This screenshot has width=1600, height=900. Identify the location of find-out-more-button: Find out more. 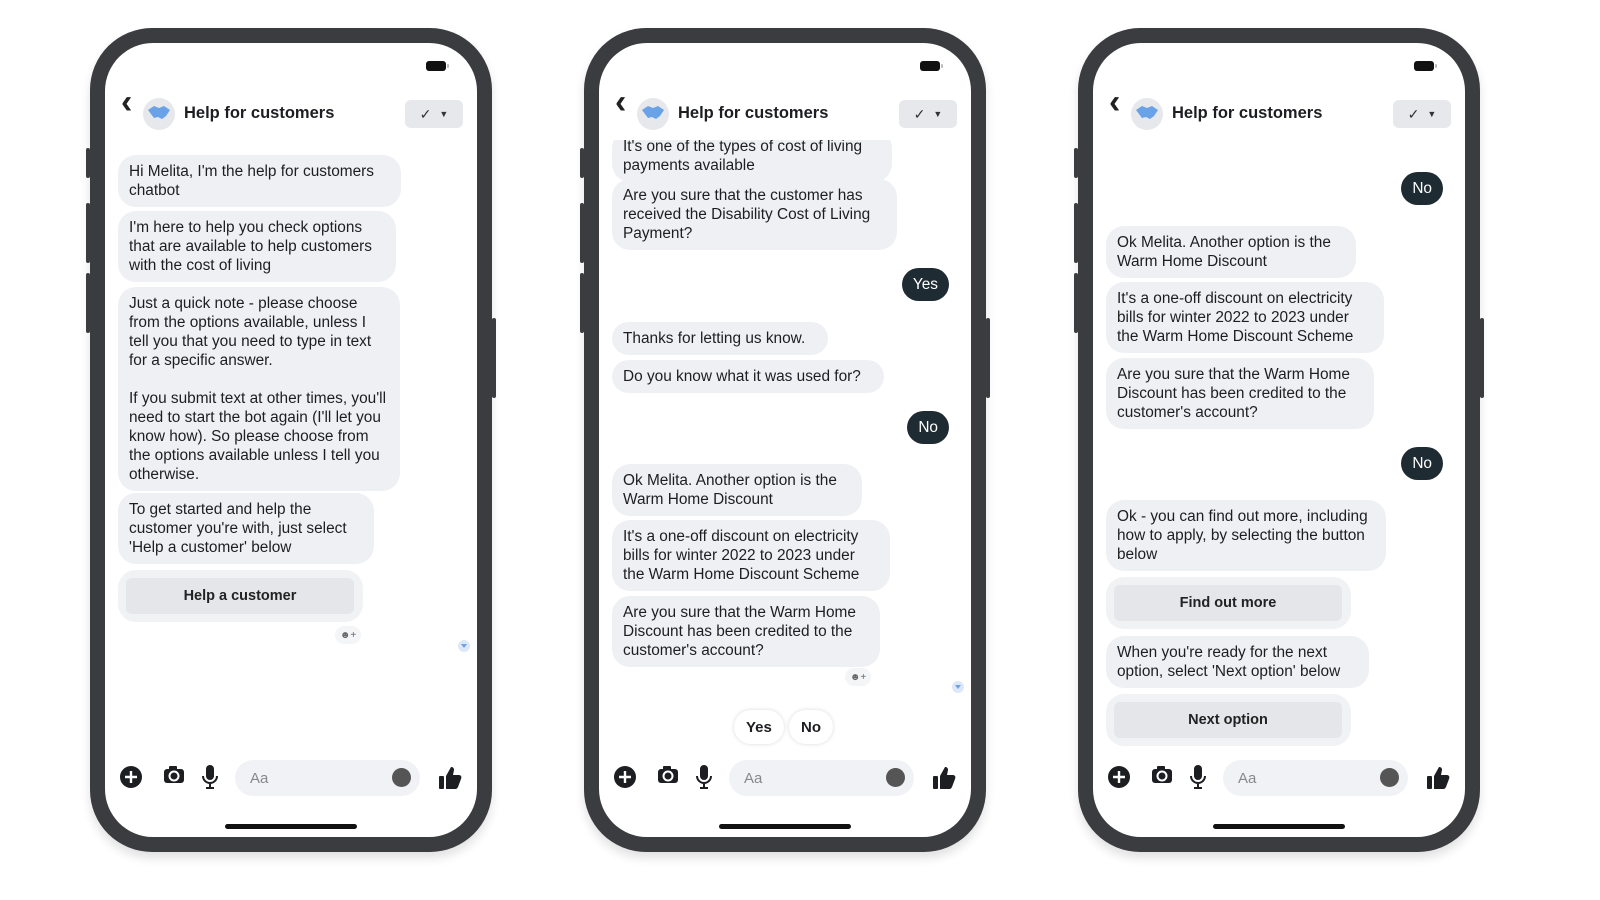
(1228, 603).